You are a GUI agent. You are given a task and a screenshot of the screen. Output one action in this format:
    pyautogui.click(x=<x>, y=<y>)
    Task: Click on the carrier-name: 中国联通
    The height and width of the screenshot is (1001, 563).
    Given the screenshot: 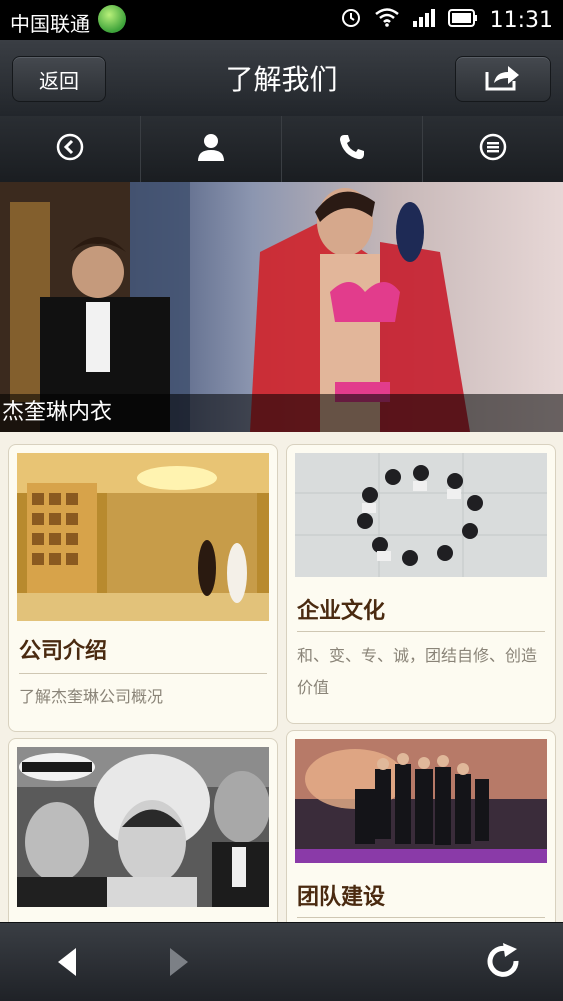 What is the action you would take?
    pyautogui.click(x=50, y=24)
    